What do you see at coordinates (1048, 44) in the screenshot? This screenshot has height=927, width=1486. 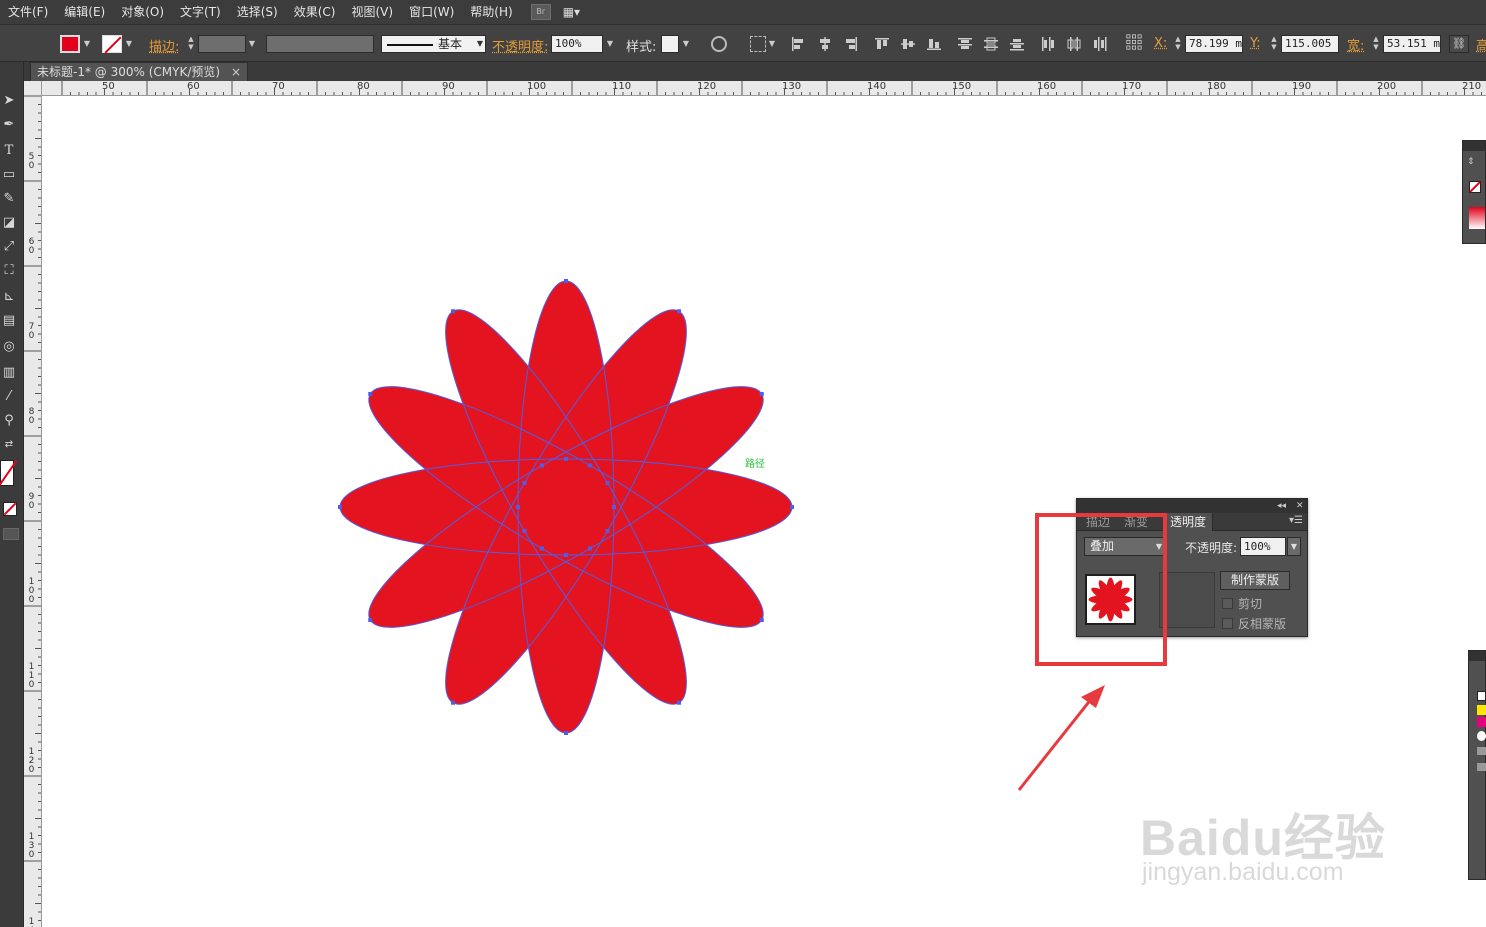 I see `distribute-left-icon` at bounding box center [1048, 44].